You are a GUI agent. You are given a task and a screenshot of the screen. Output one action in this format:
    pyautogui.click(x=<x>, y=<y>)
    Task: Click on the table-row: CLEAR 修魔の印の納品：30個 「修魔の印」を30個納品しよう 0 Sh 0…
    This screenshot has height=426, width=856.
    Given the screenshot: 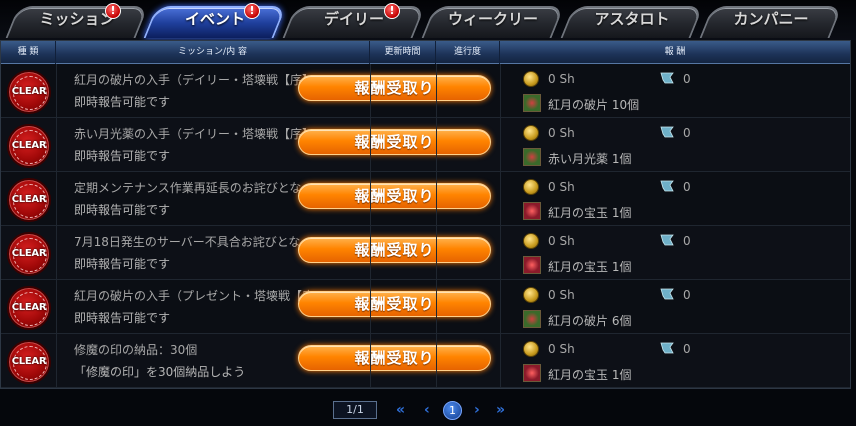 What is the action you would take?
    pyautogui.click(x=425, y=361)
    